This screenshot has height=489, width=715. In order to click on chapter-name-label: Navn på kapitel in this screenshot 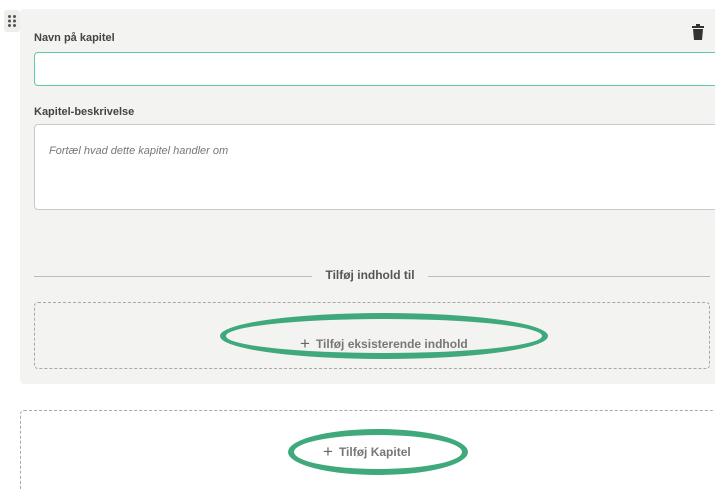, I will do `click(74, 38)`.